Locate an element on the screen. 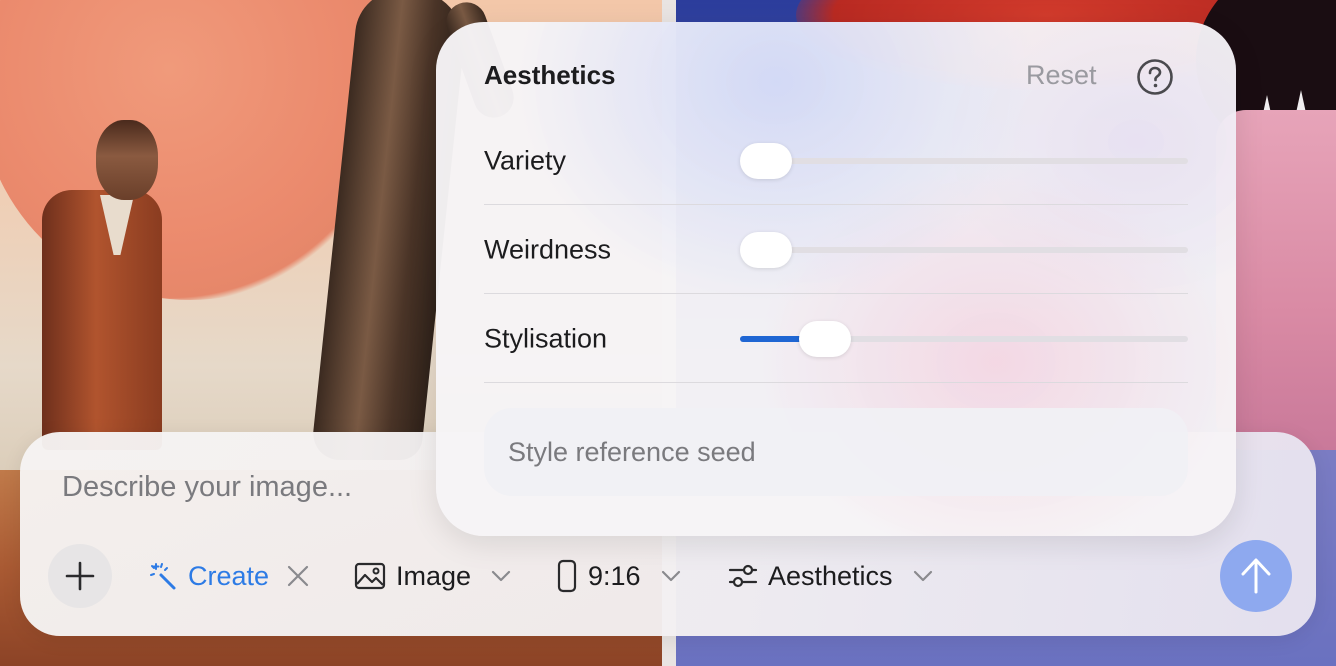 Image resolution: width=1336 pixels, height=666 pixels. slider-row-weirdness: Weirdness is located at coordinates (836, 249).